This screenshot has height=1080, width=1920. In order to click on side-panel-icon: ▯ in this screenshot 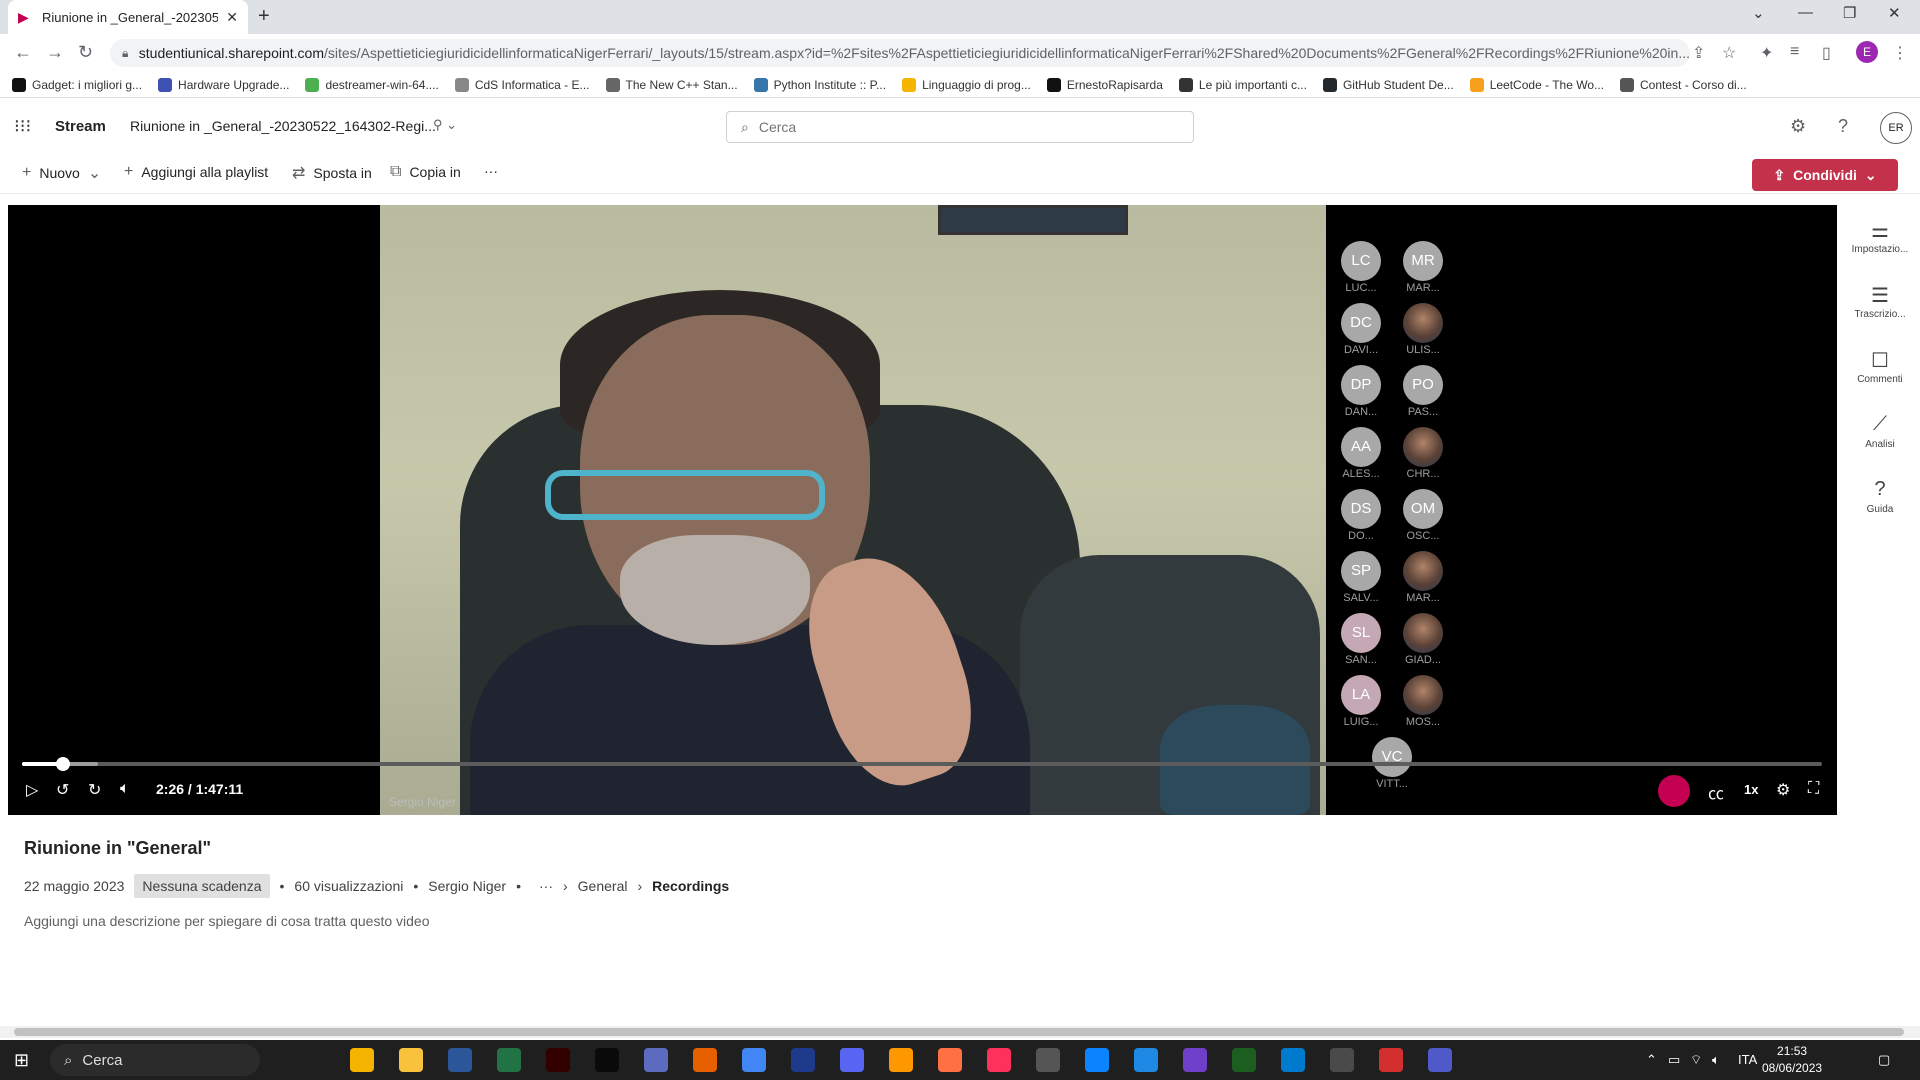, I will do `click(1826, 53)`.